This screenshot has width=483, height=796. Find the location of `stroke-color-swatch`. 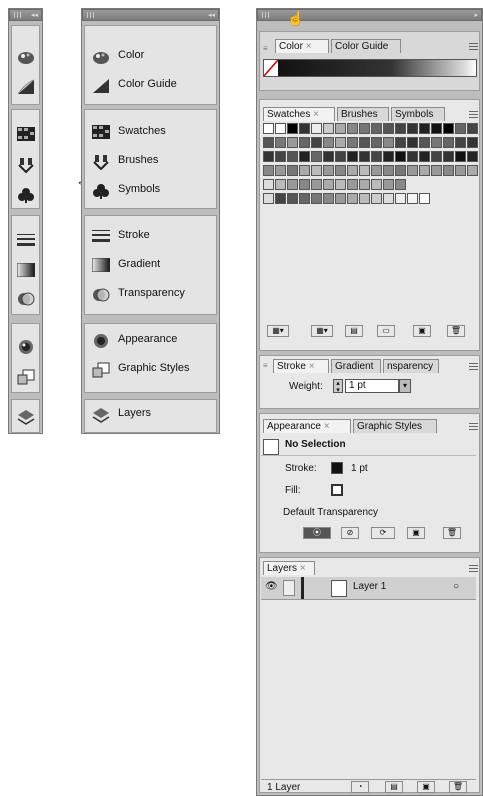

stroke-color-swatch is located at coordinates (337, 468).